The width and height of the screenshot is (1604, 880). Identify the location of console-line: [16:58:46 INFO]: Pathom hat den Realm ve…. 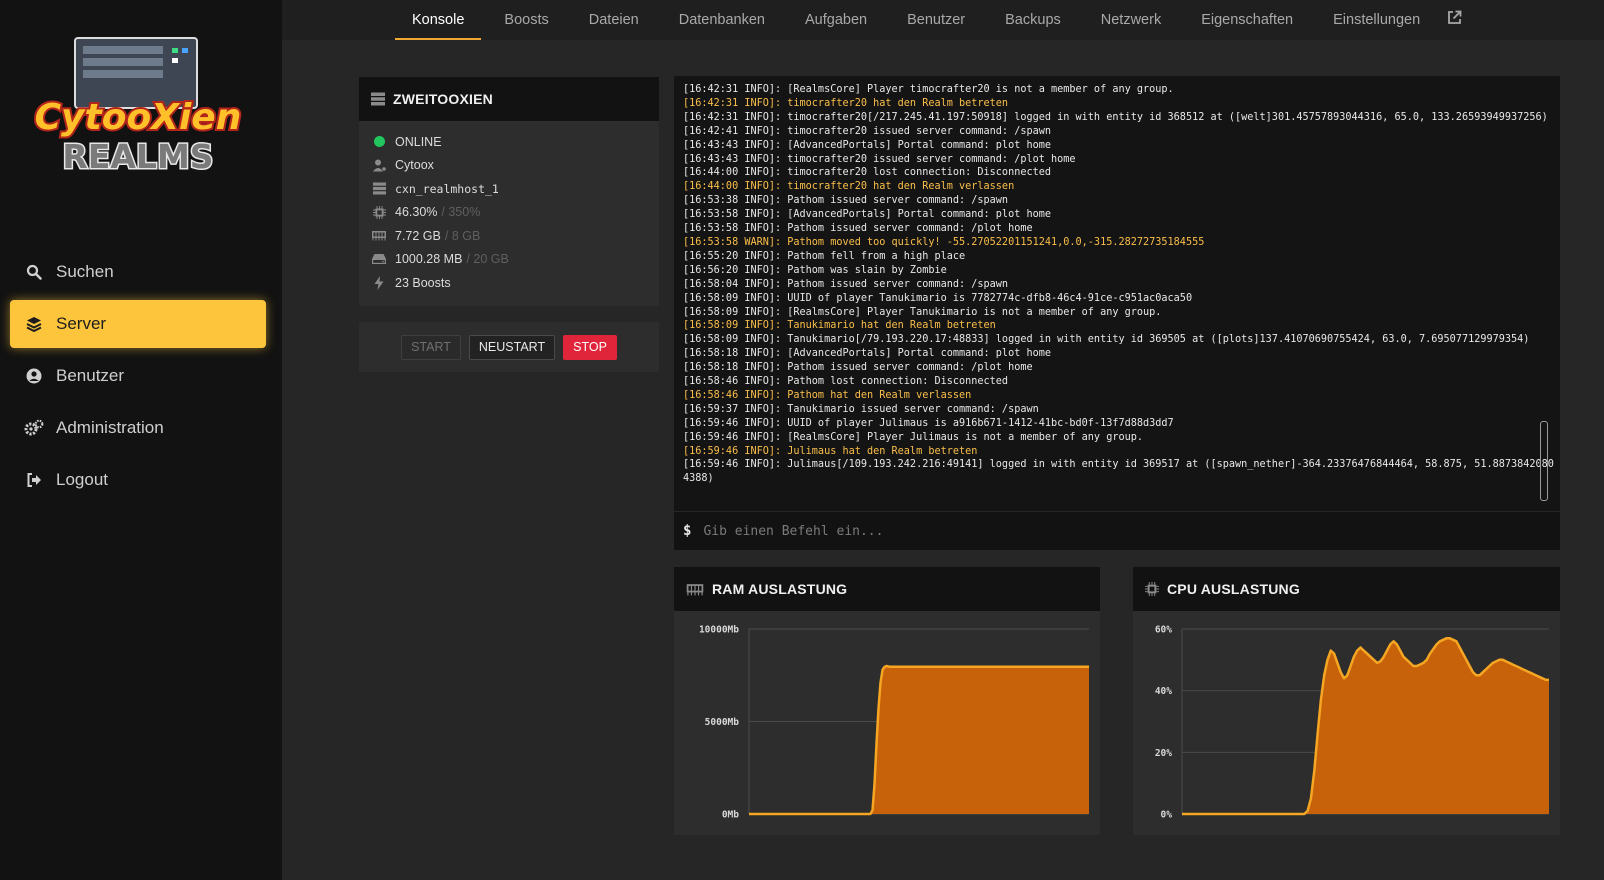
(827, 395).